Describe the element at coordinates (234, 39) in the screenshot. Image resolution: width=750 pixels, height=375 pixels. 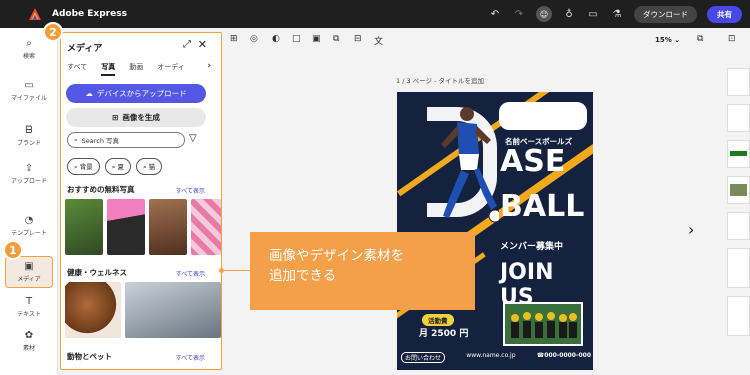
I see `crop-icon: ⊞` at that location.